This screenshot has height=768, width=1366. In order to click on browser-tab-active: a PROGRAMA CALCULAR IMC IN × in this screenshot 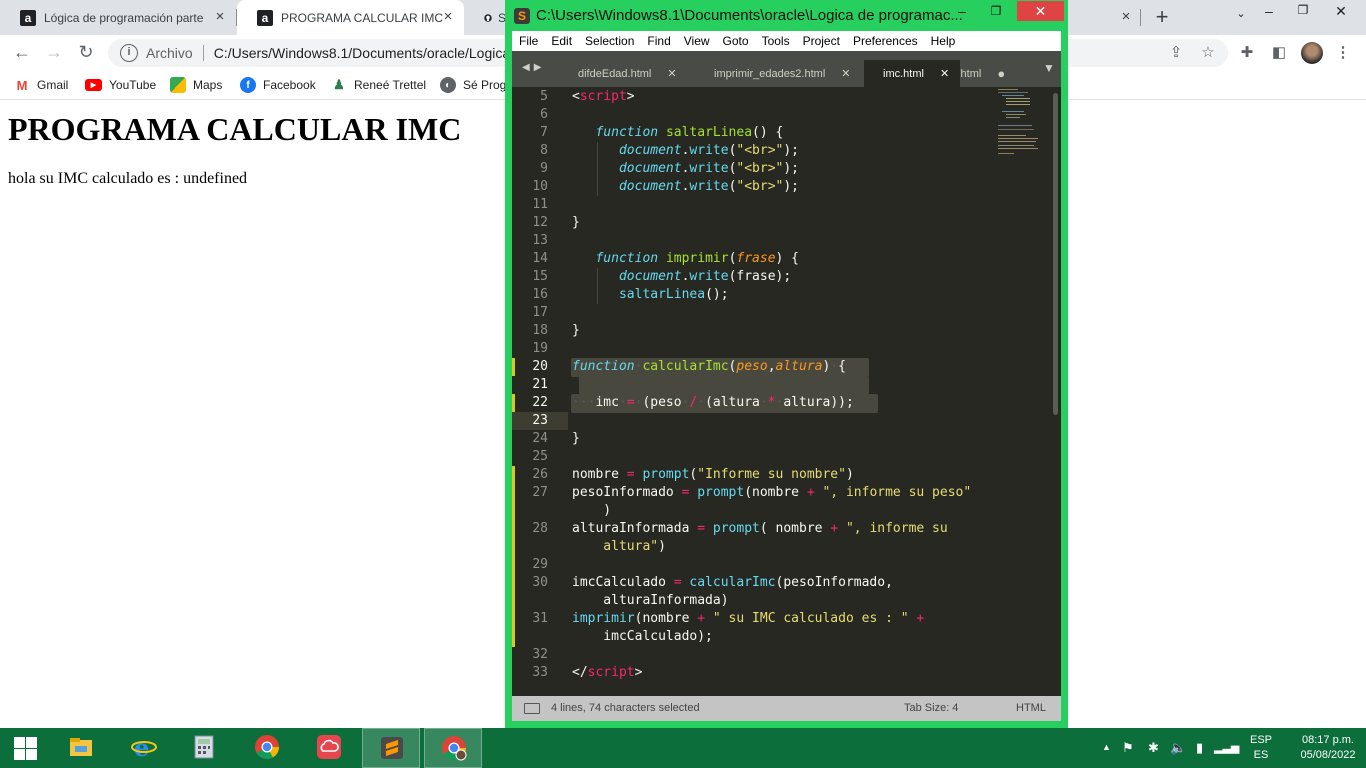, I will do `click(350, 17)`.